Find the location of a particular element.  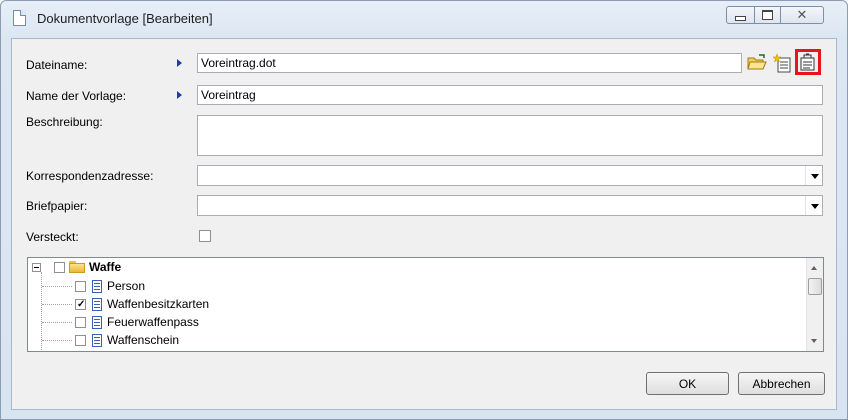

korrespondenz-label: Korrespondenzadresse: is located at coordinates (90, 176).